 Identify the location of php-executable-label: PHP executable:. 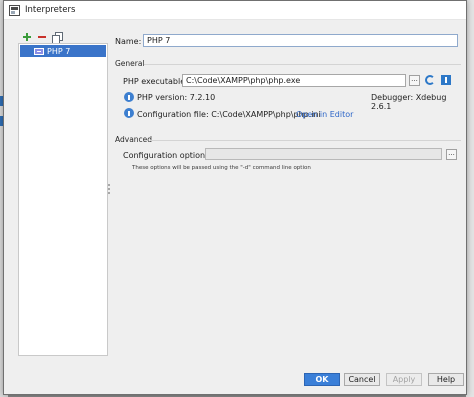
(155, 81).